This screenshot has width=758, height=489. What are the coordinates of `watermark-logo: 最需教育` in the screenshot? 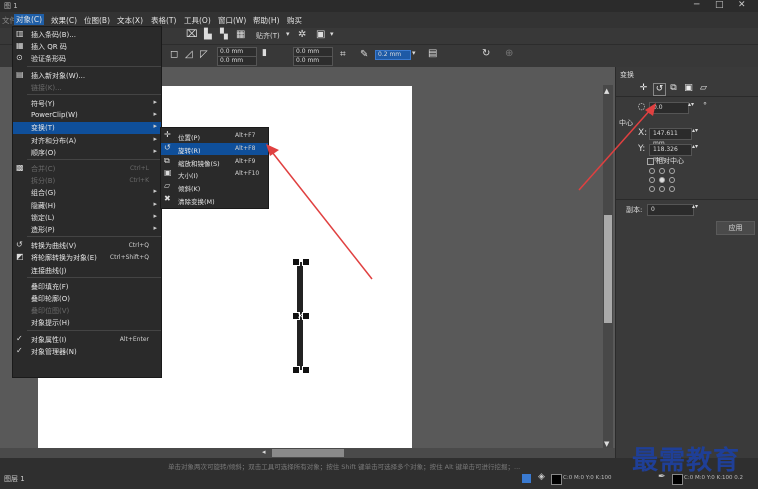 It's located at (686, 461).